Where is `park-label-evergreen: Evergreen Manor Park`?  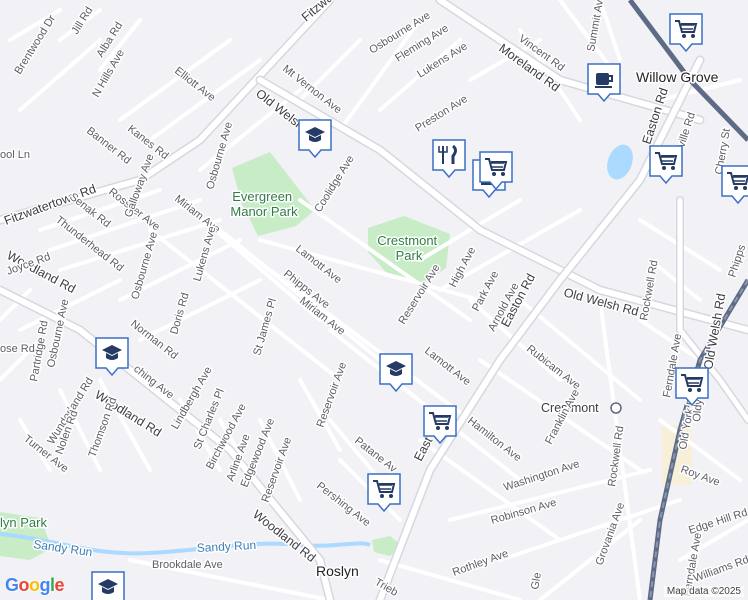 park-label-evergreen: Evergreen Manor Park is located at coordinates (264, 204).